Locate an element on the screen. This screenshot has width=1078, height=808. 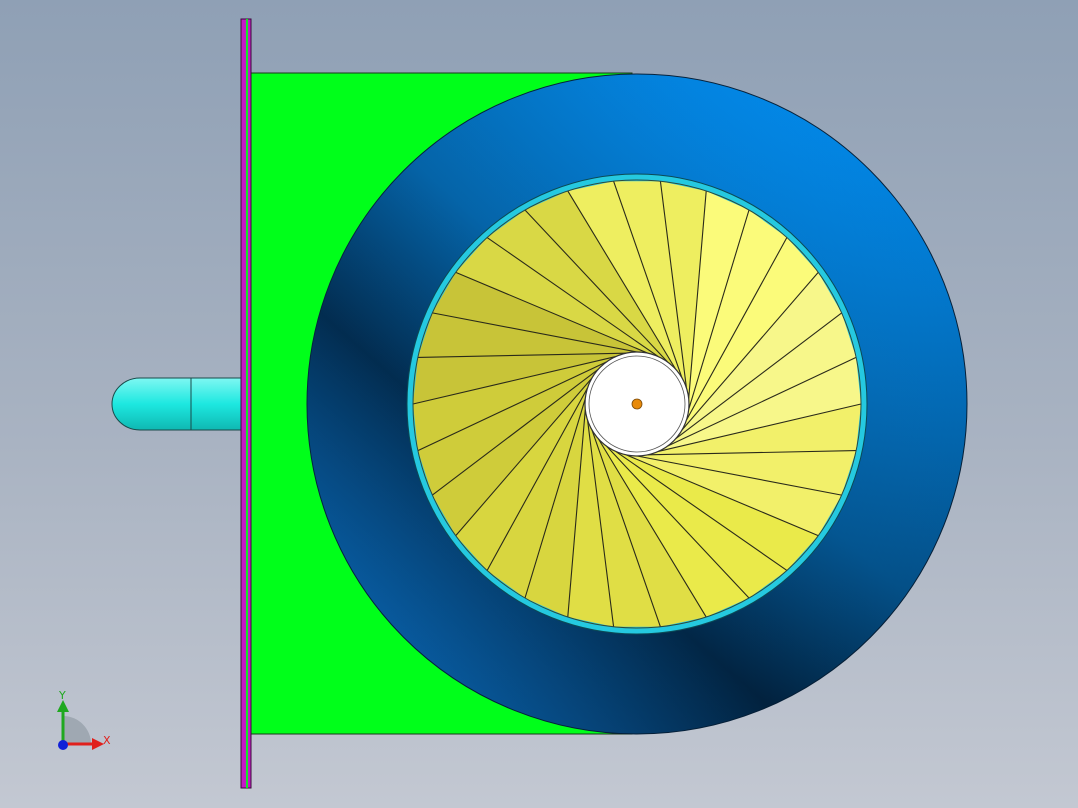
triad-plane is located at coordinates (77, 730).